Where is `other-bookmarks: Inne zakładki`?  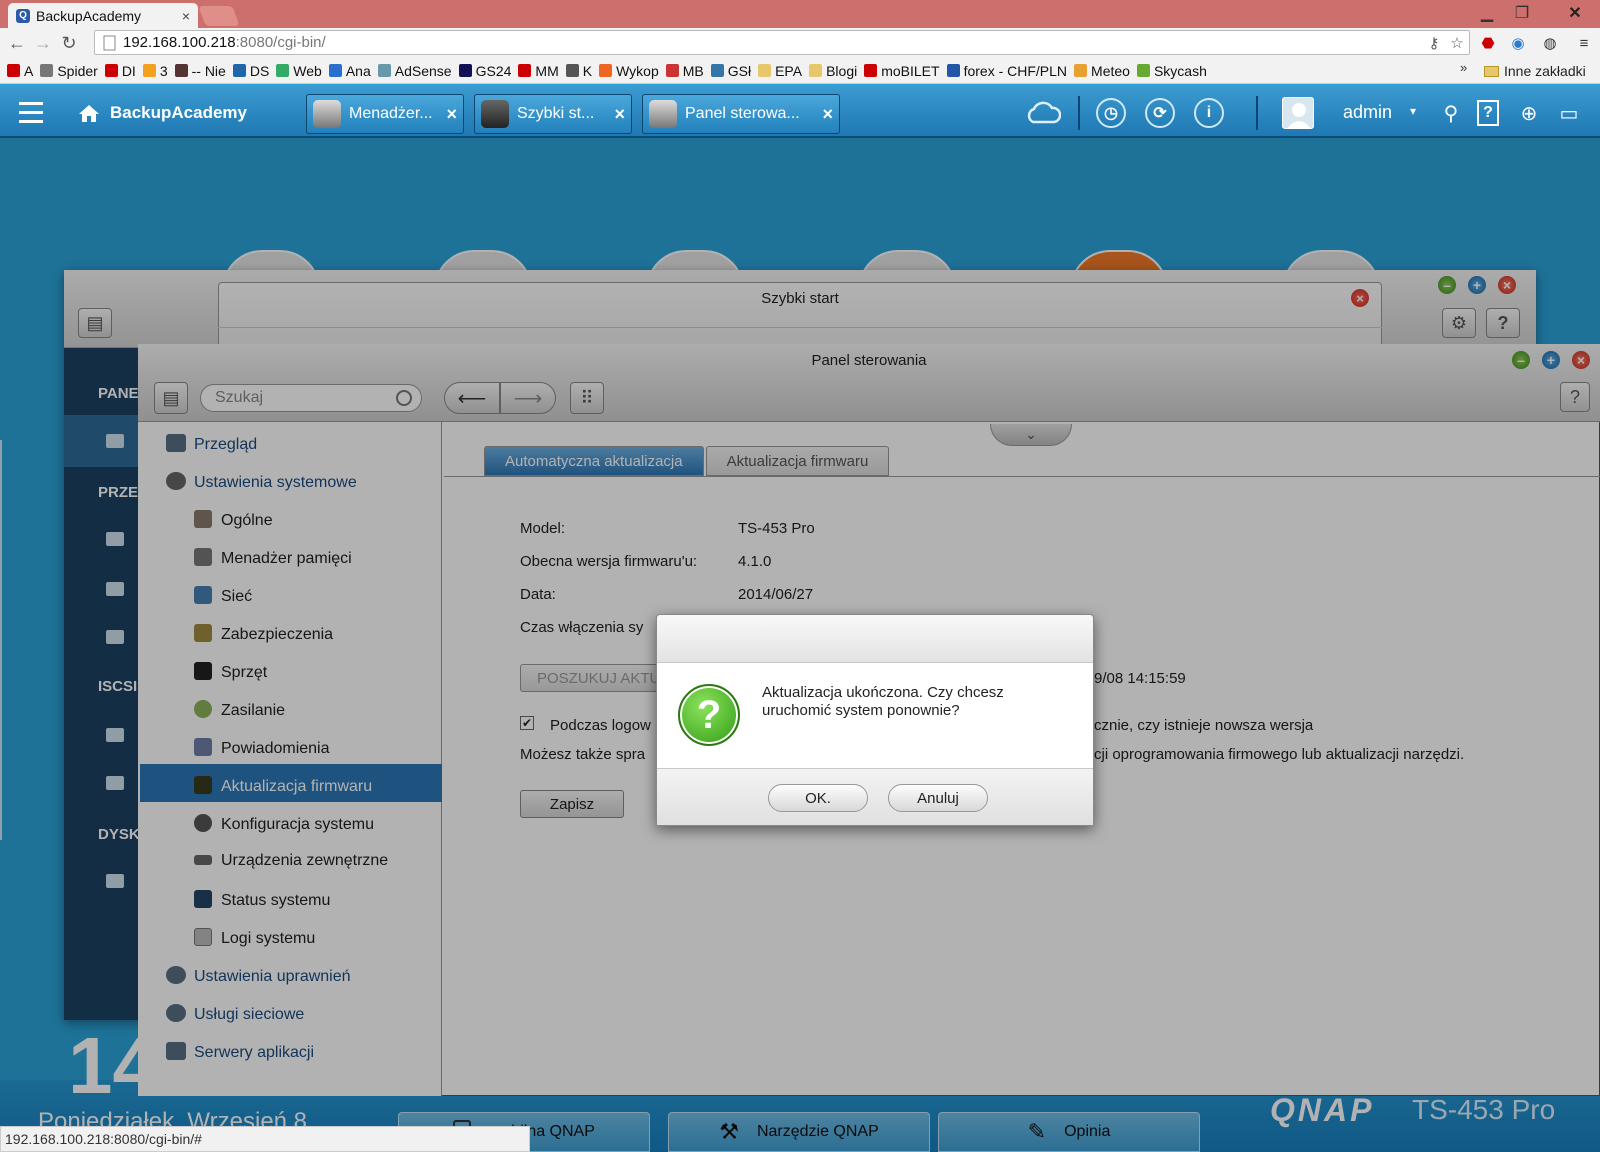 other-bookmarks: Inne zakładki is located at coordinates (1535, 71).